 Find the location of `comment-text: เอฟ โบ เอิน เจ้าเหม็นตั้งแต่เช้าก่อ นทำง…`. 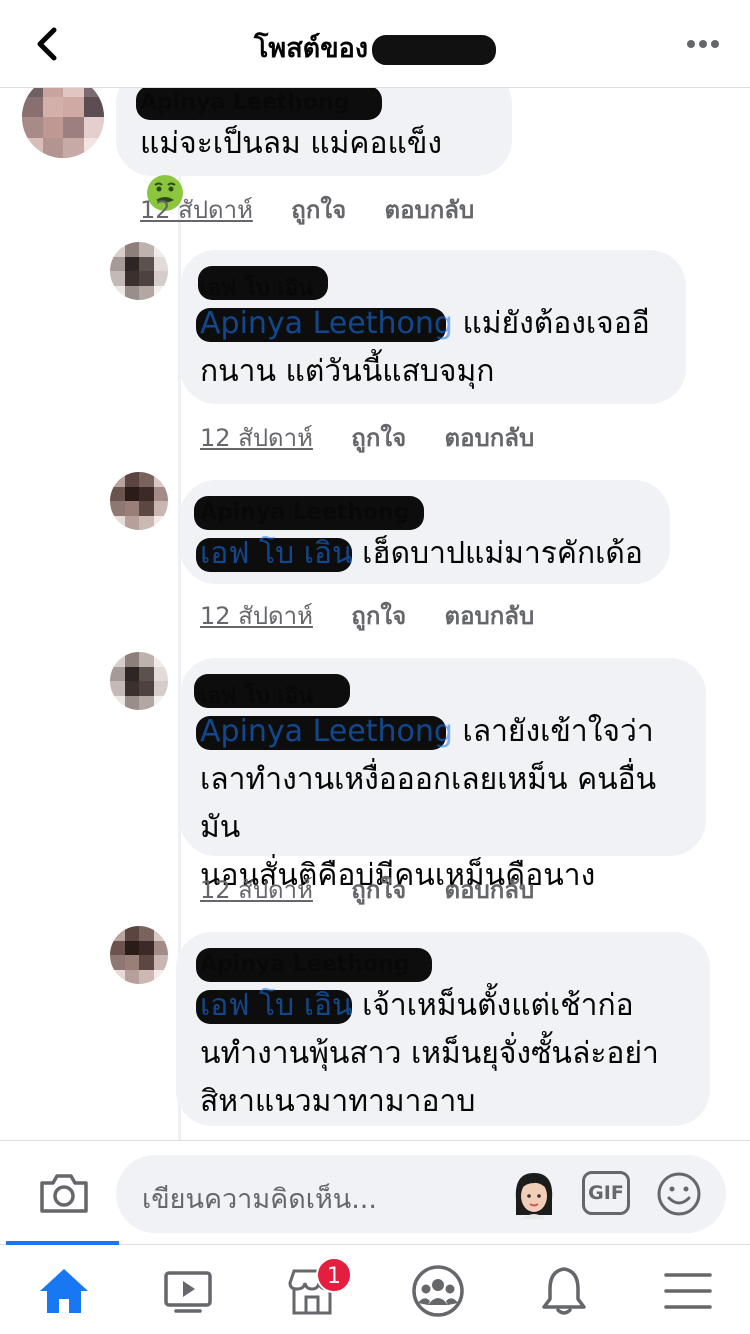

comment-text: เอฟ โบ เอิน เจ้าเหม็นตั้งแต่เช้าก่อ นทำง… is located at coordinates (441, 1054).